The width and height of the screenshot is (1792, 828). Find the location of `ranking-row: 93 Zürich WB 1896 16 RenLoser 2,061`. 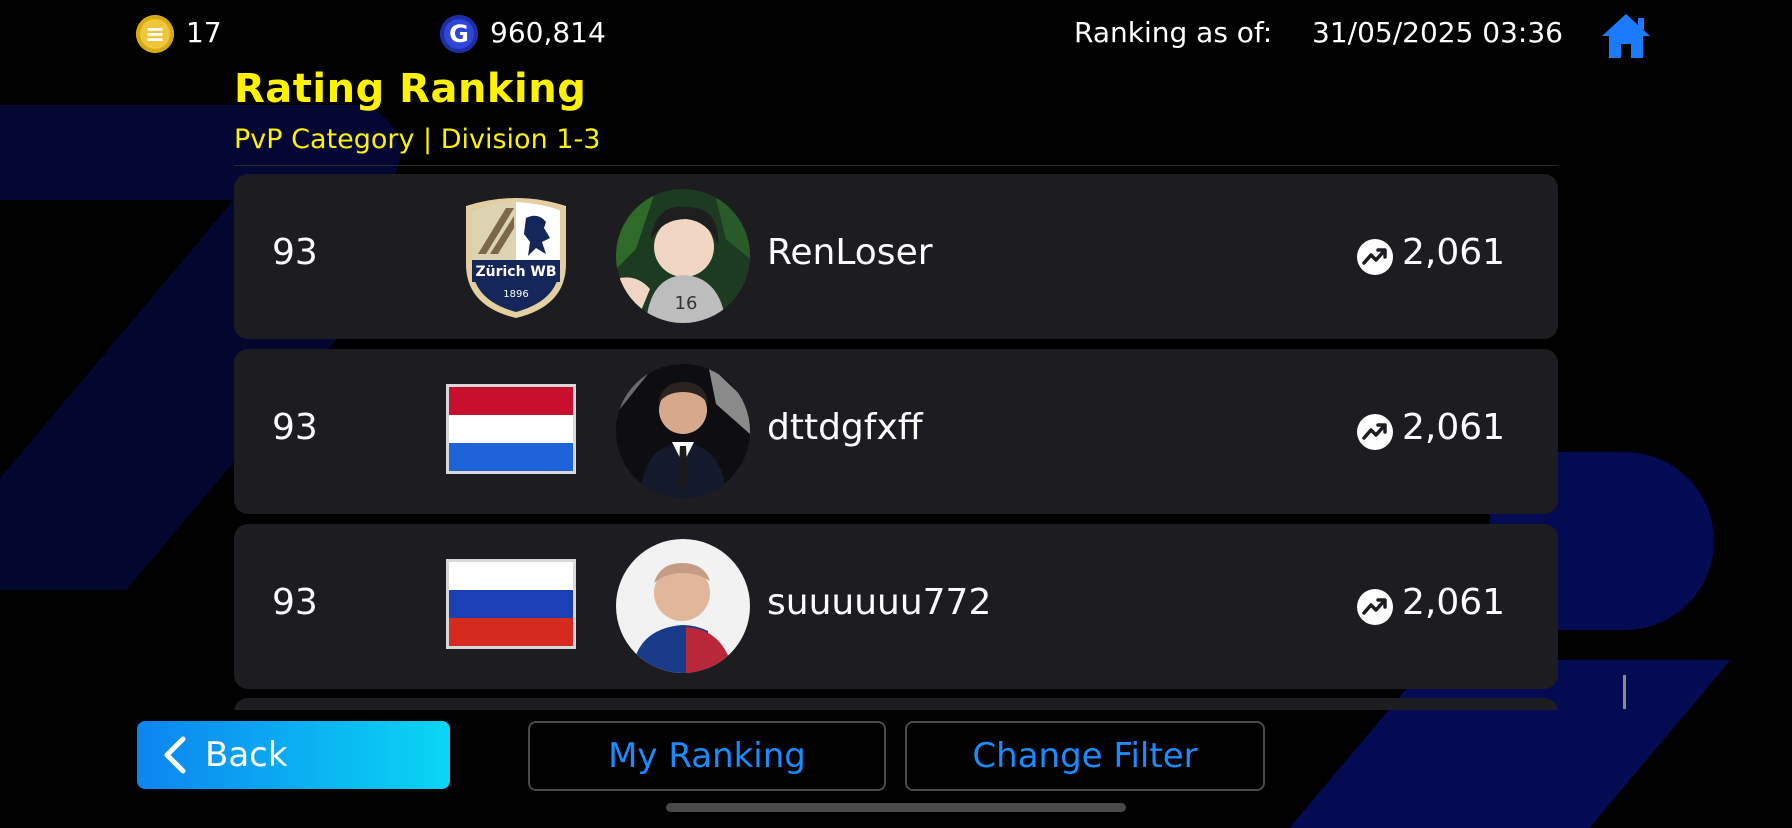

ranking-row: 93 Zürich WB 1896 16 RenLoser 2,061 is located at coordinates (896, 256).